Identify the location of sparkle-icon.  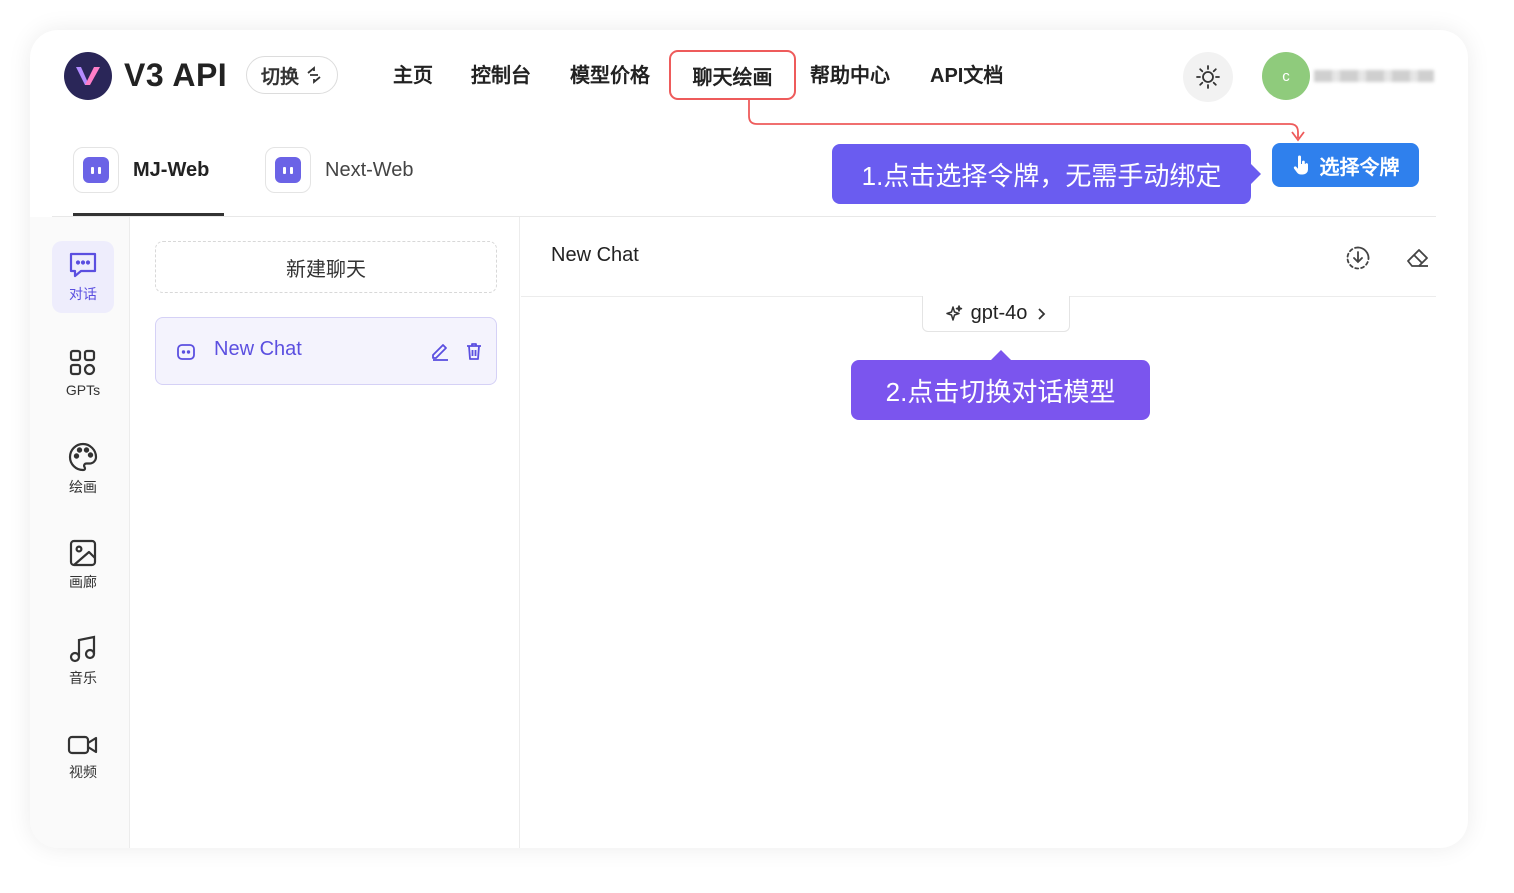
(953, 312).